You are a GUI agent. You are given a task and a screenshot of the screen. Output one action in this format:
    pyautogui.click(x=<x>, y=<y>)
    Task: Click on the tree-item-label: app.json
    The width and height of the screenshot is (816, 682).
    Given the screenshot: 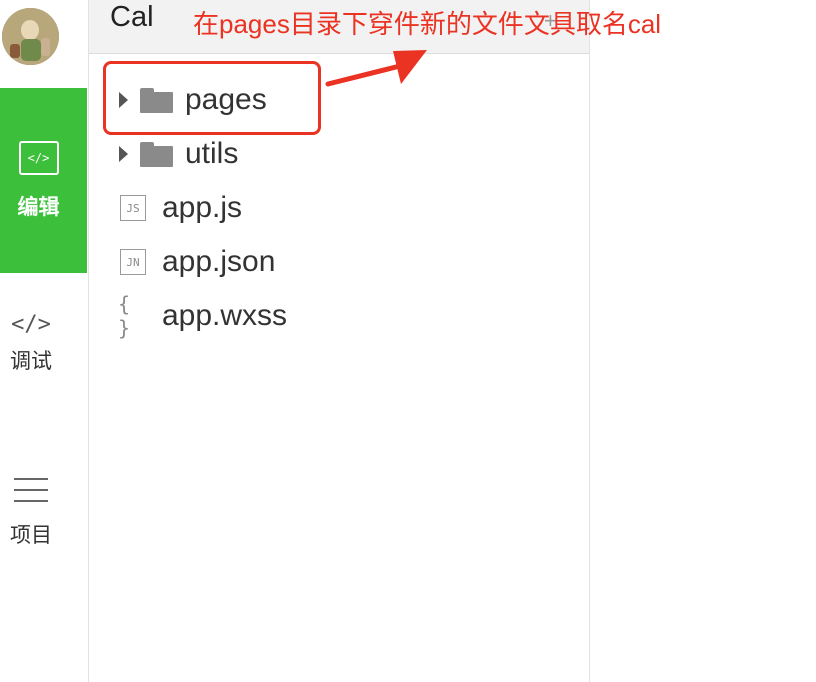 What is the action you would take?
    pyautogui.click(x=219, y=261)
    